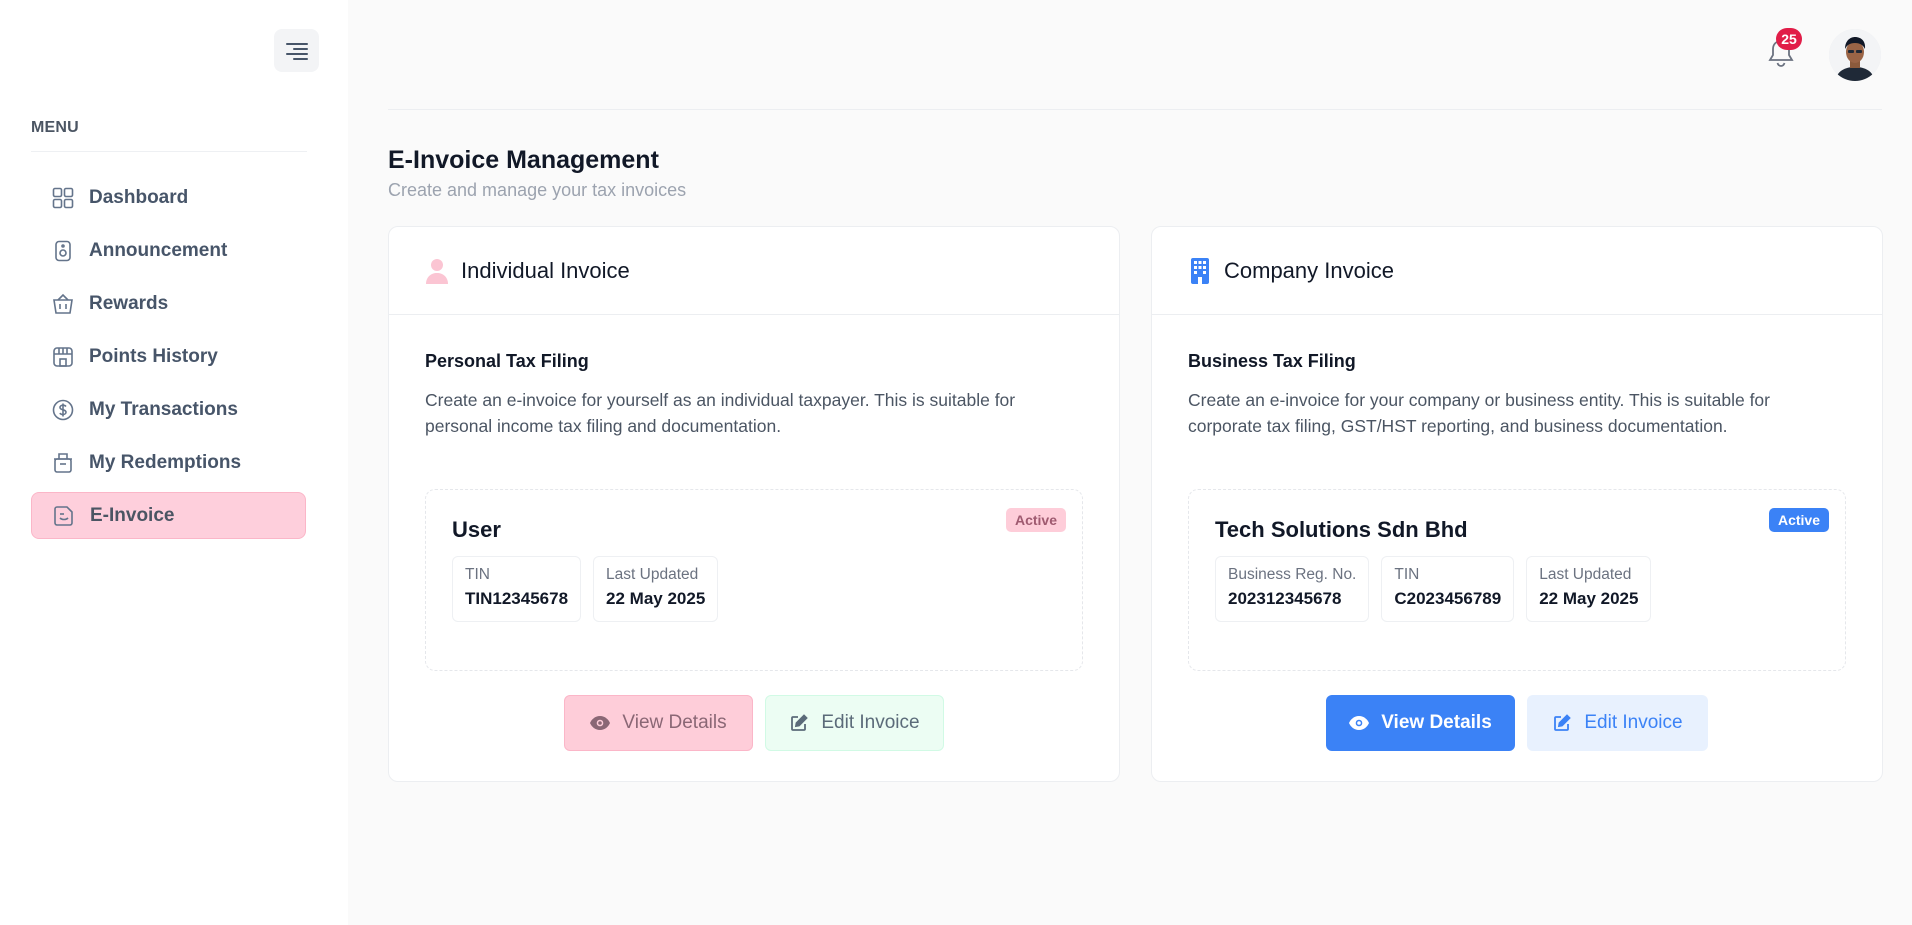 This screenshot has width=1912, height=925. I want to click on entity-fields: TIN TIN12345678 Last Updated 22 May 2025, so click(591, 589).